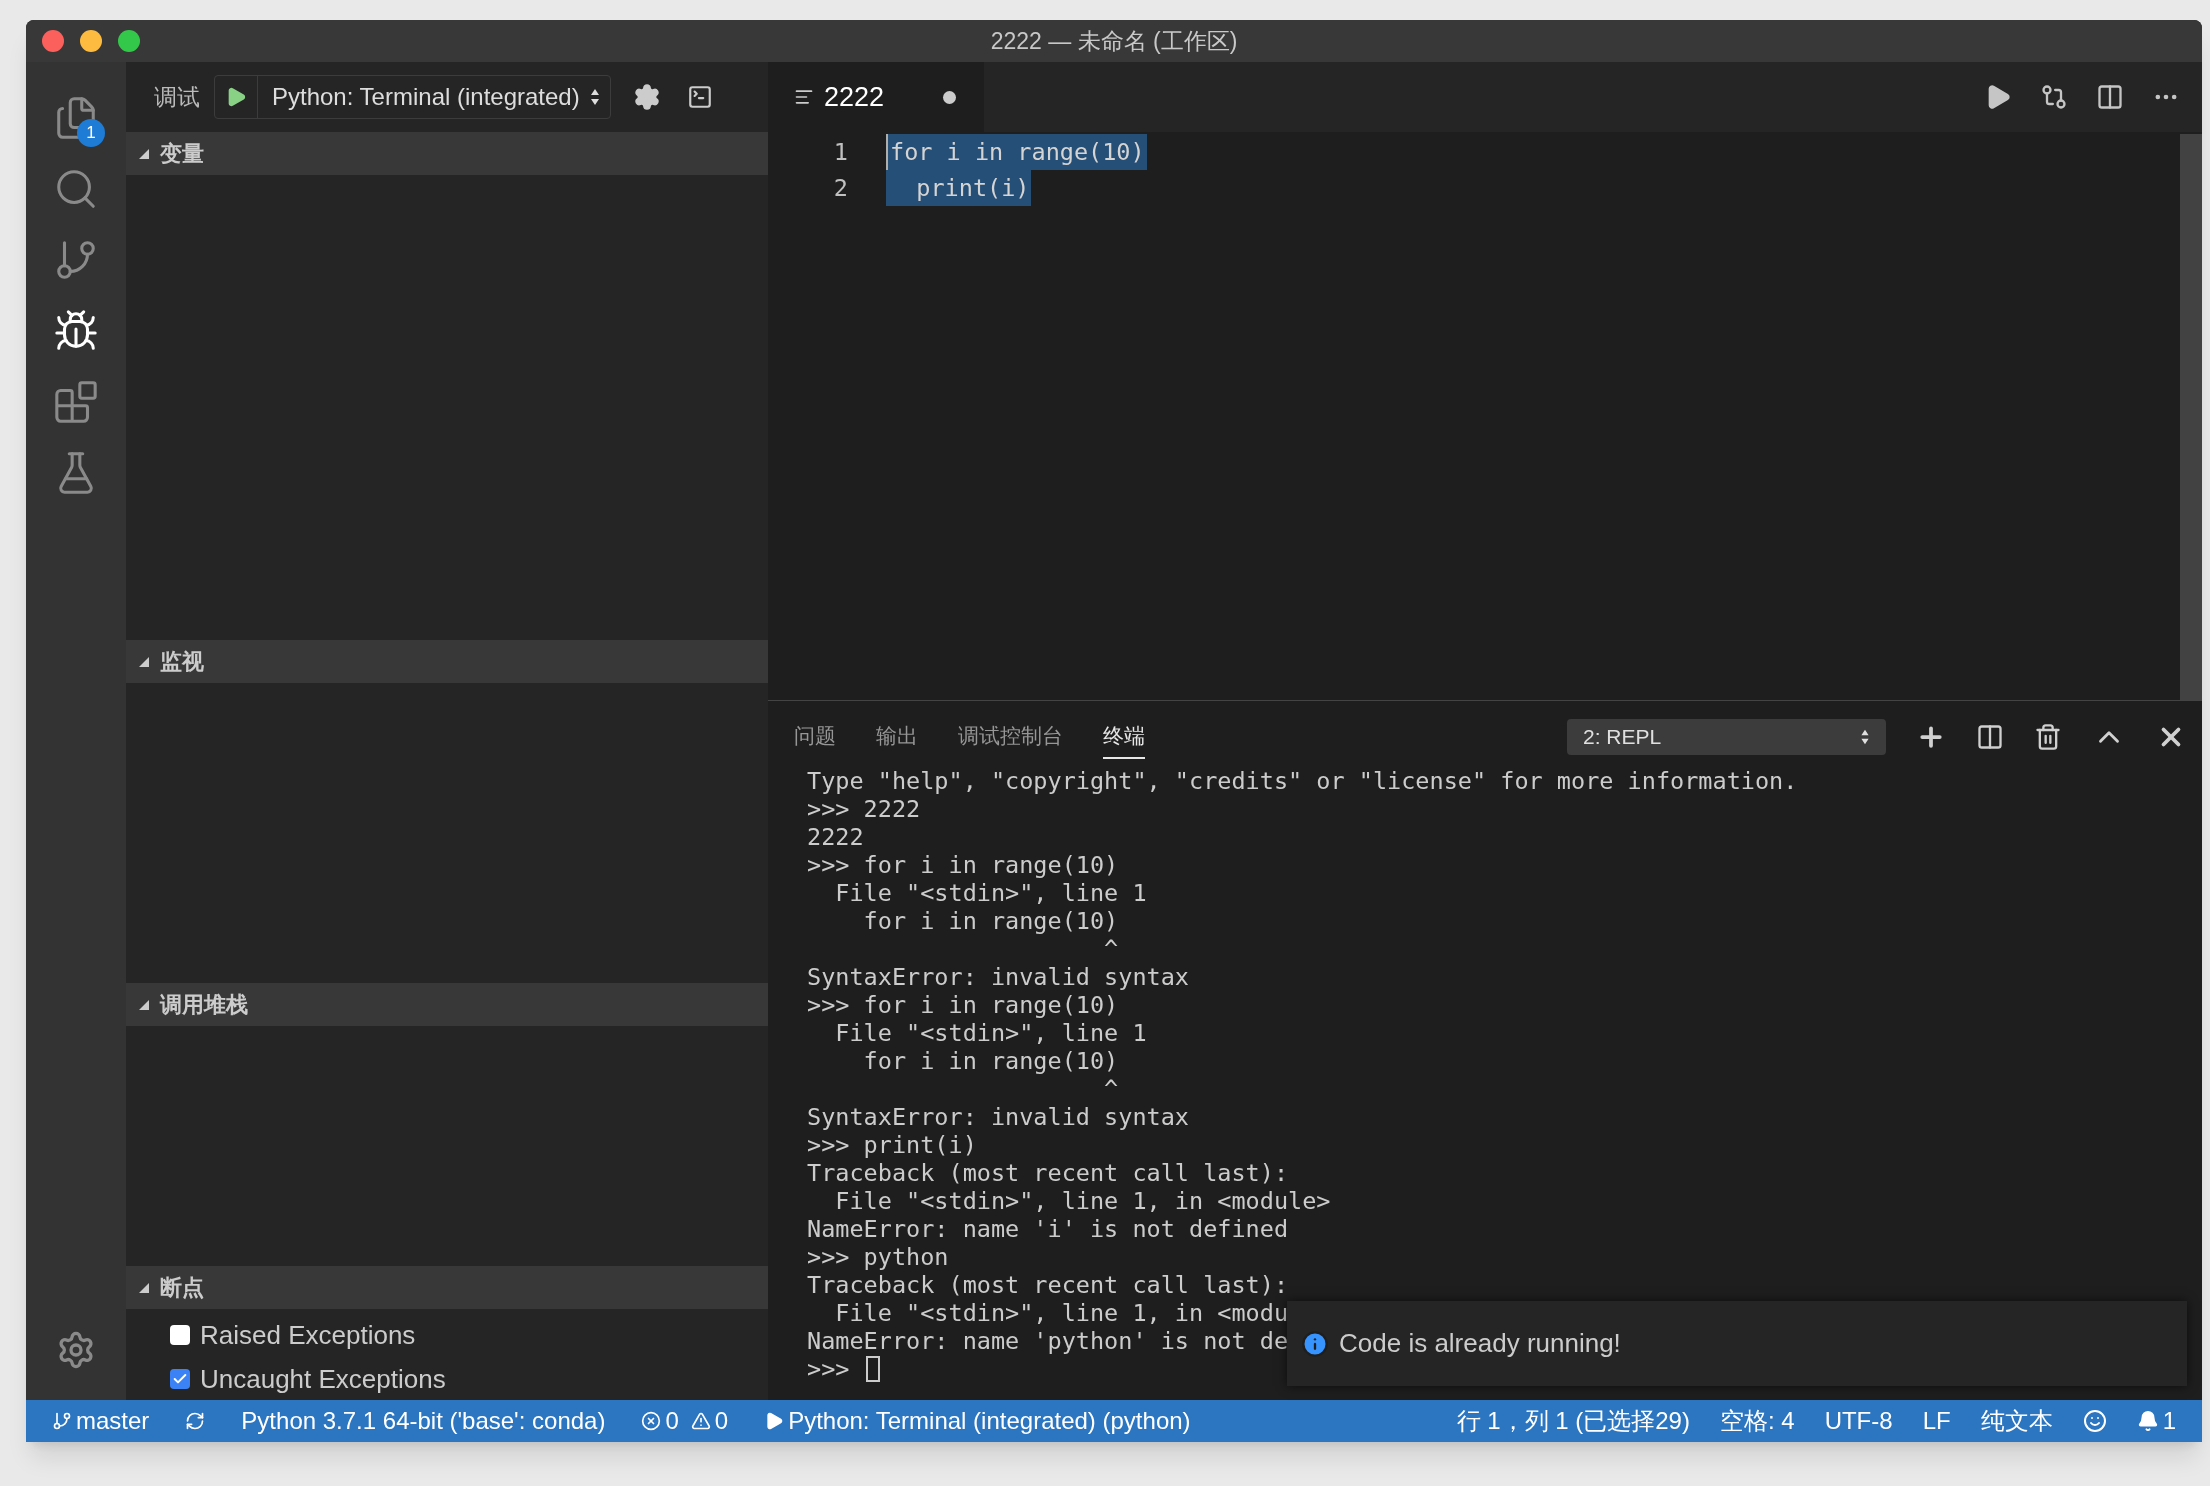 The image size is (2210, 1486). What do you see at coordinates (829, 1369) in the screenshot?
I see `terminal-line: >>>` at bounding box center [829, 1369].